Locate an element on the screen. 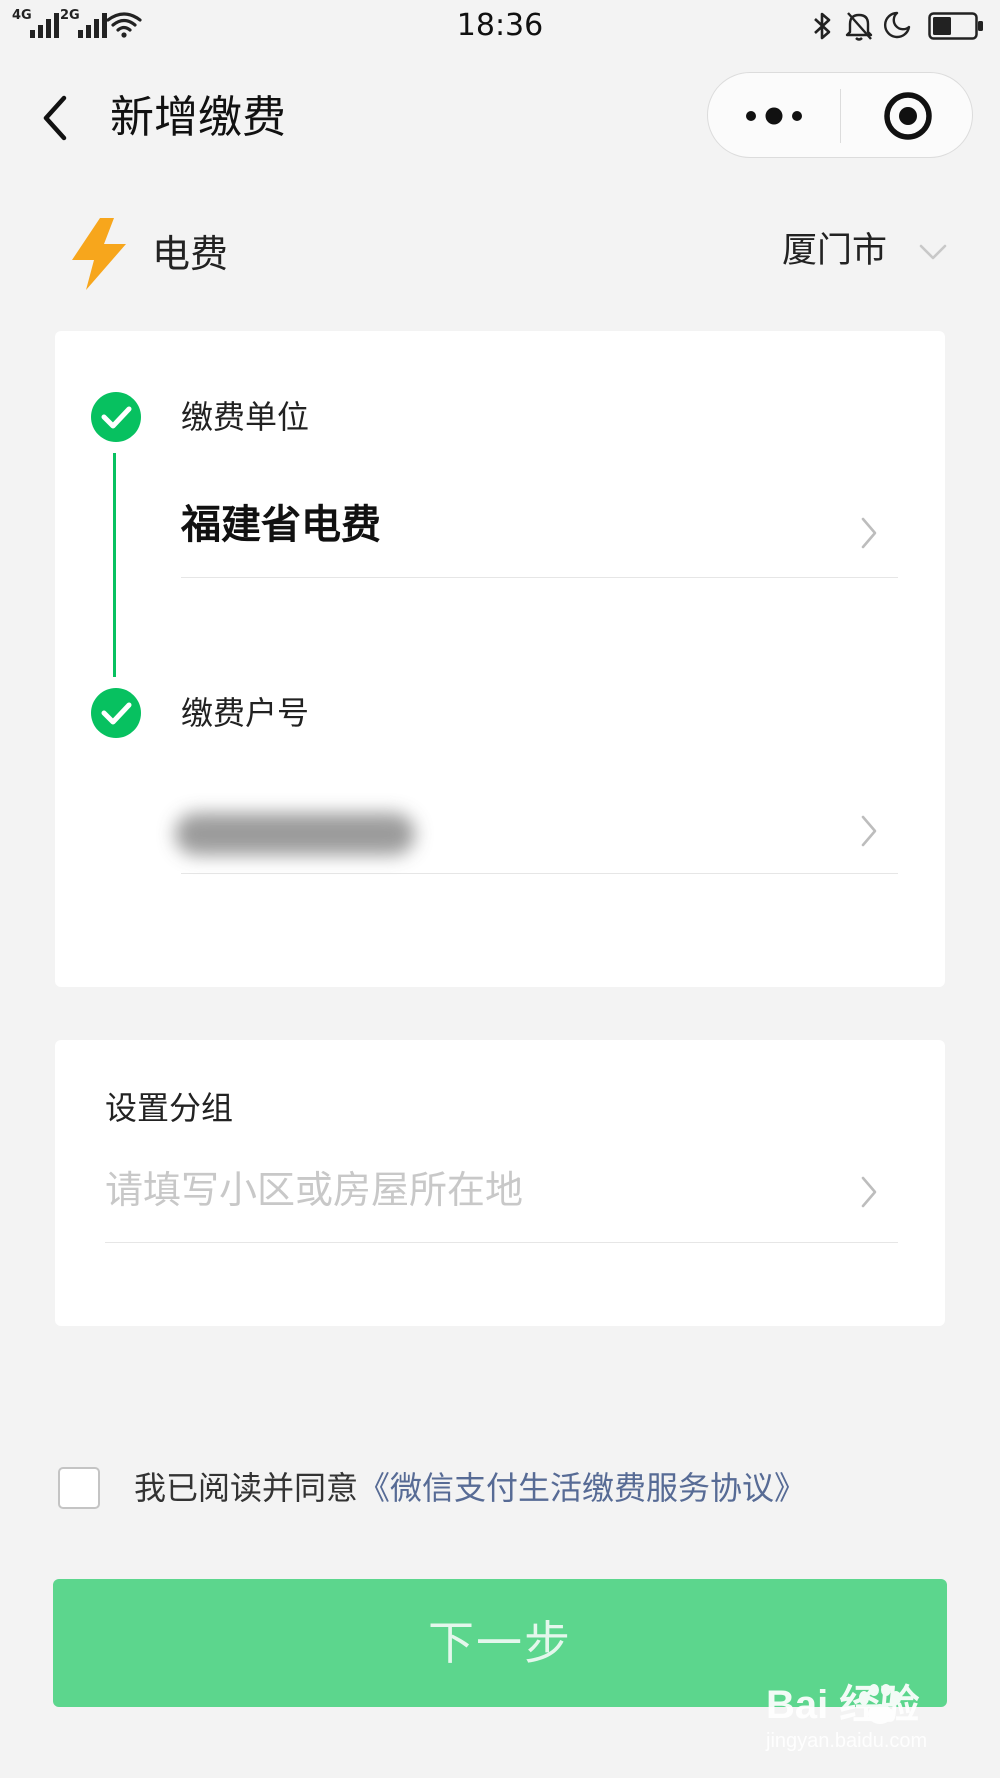 This screenshot has height=1778, width=1000. back-button is located at coordinates (57, 118).